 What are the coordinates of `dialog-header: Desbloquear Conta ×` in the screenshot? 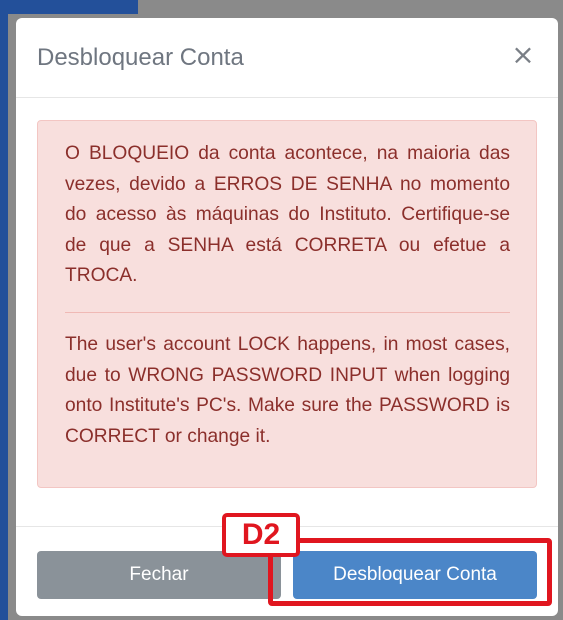 It's located at (287, 58).